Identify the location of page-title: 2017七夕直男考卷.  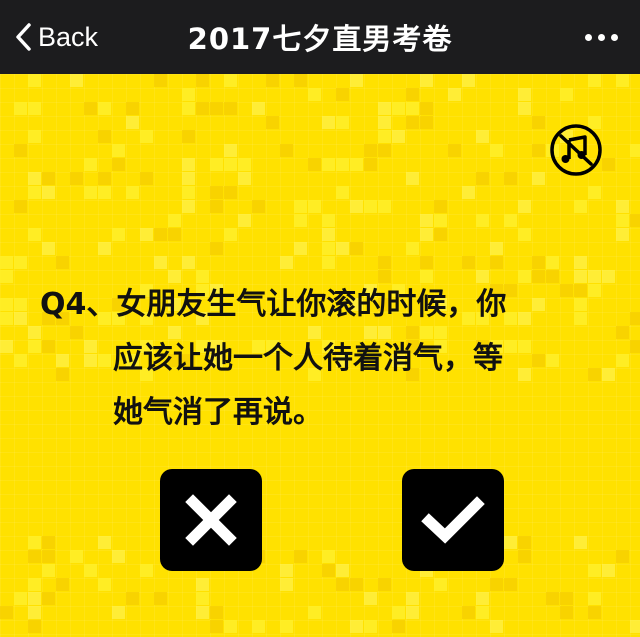
(320, 39).